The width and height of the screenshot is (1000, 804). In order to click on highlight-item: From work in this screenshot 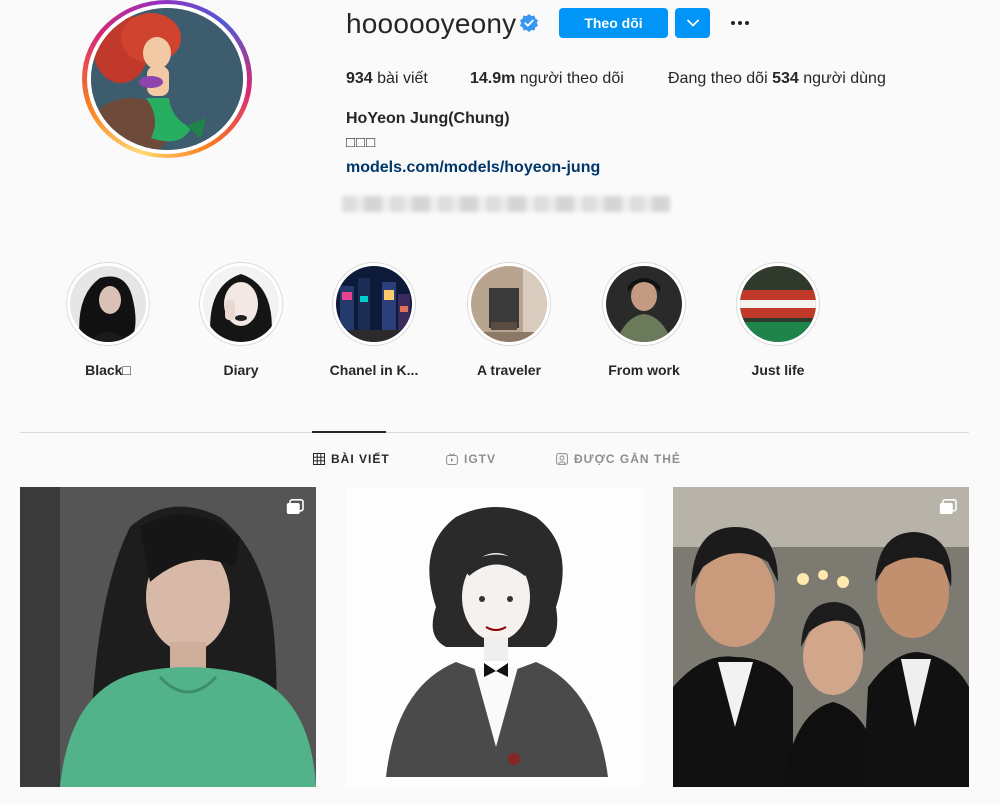, I will do `click(644, 320)`.